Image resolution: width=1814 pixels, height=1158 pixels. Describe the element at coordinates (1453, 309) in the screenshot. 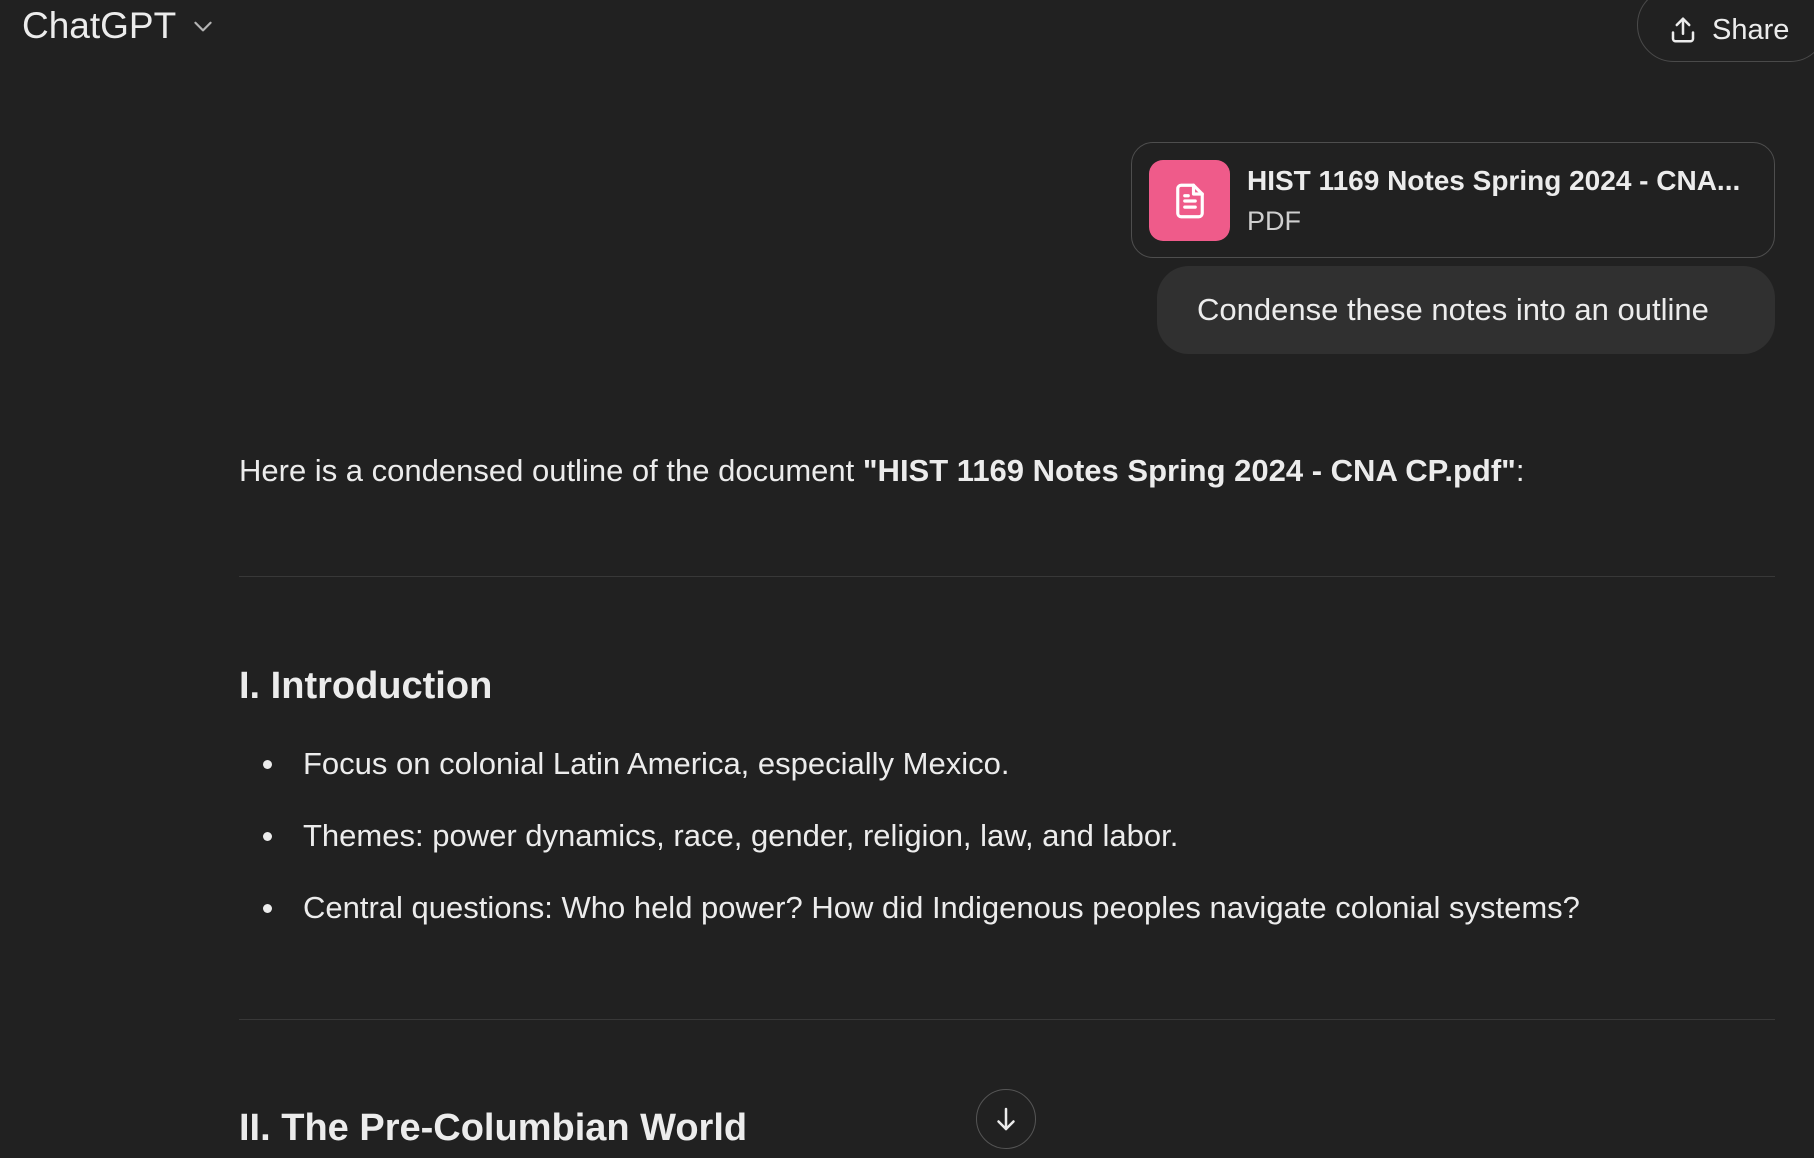

I see `user-message-text: Condense these notes into an outline` at that location.